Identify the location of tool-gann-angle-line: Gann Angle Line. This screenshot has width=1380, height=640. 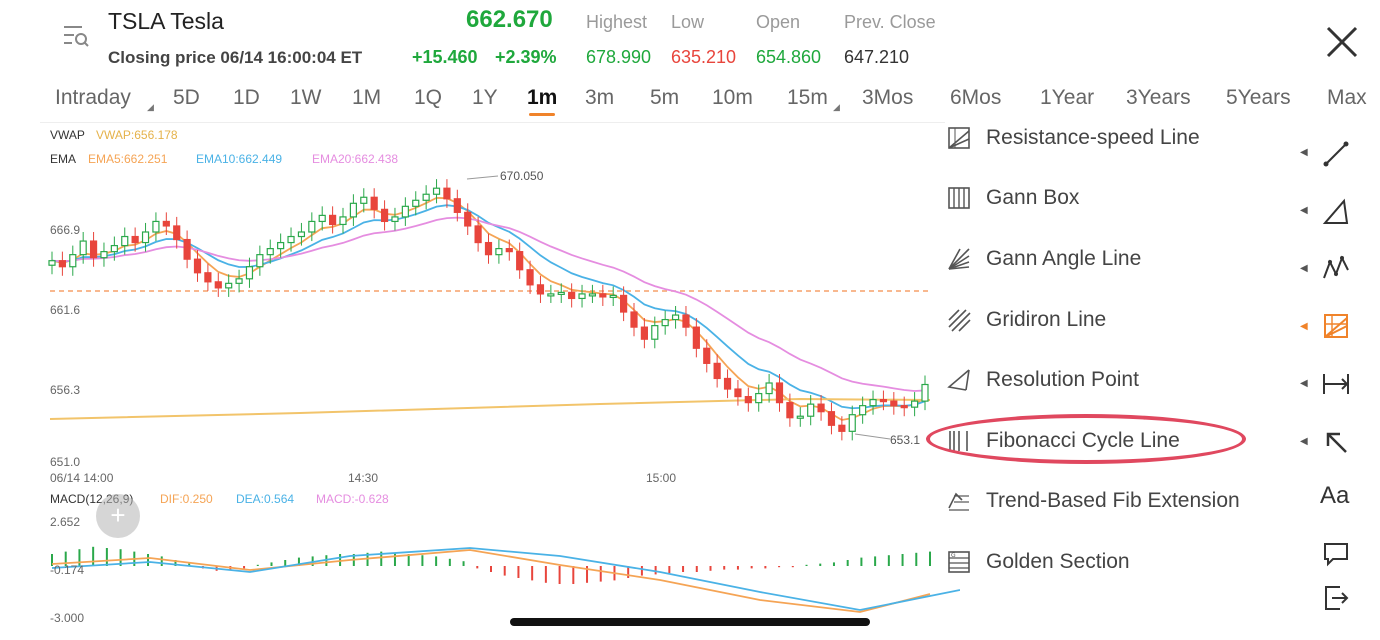
(1116, 259).